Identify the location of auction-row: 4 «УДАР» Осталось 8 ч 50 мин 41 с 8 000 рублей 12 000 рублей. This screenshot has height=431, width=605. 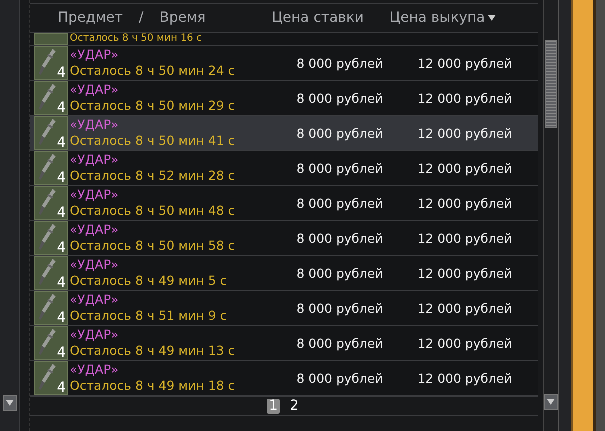
(284, 133).